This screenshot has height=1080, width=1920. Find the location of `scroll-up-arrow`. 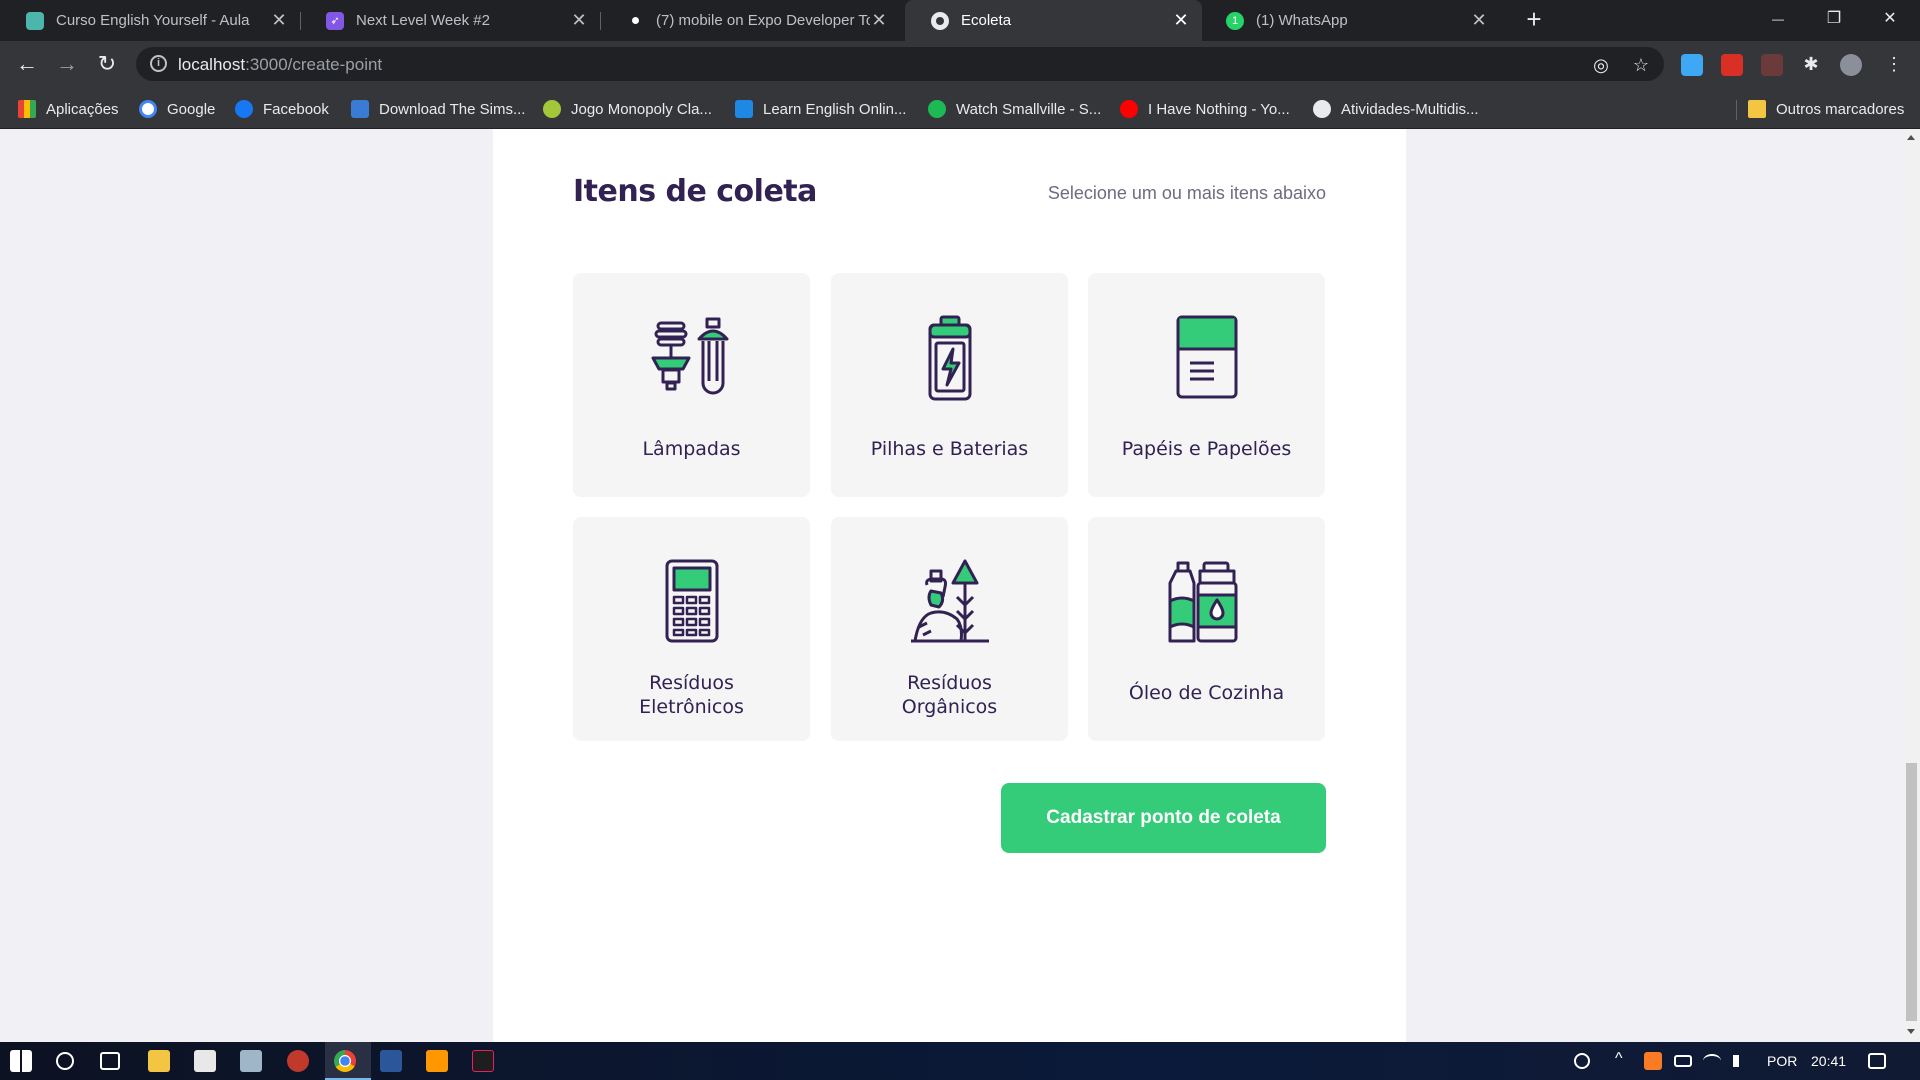

scroll-up-arrow is located at coordinates (1911, 137).